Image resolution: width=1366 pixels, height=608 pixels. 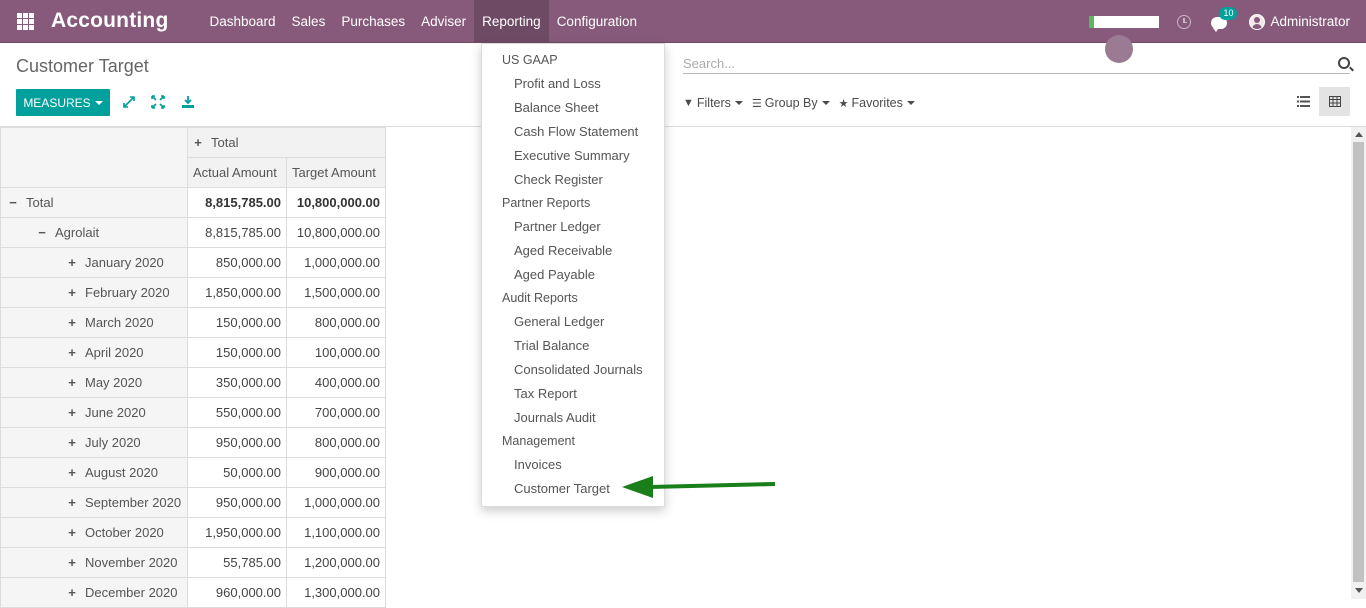 I want to click on favorites-dropdown: ★ Favorites, so click(x=877, y=103).